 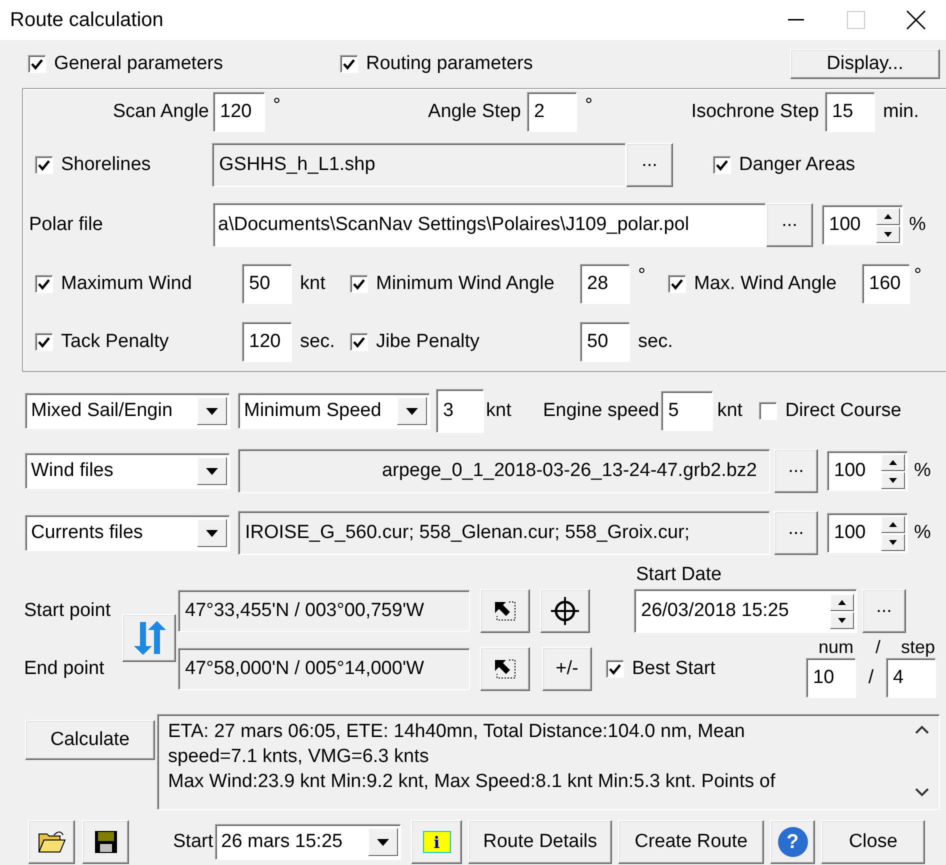 I want to click on file-field: arpege_0_1_2018-03-26_13-24-47.grb2.bz2, so click(x=504, y=471).